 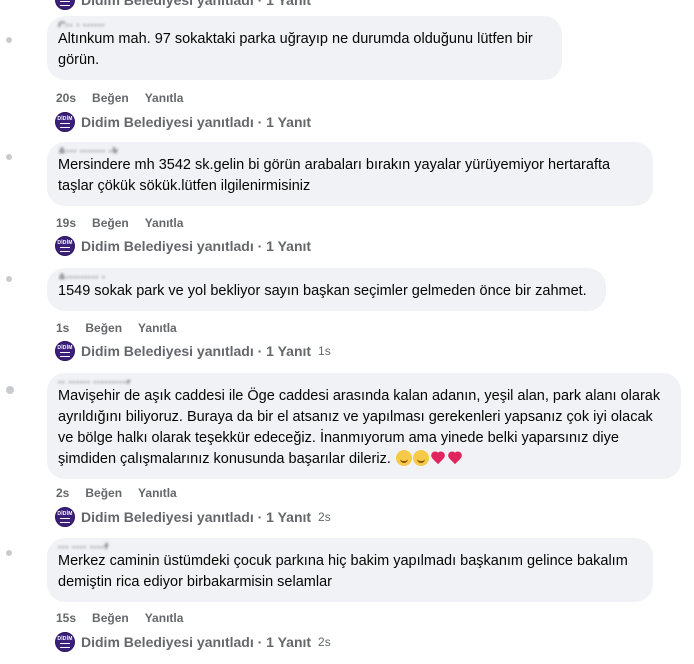 What do you see at coordinates (349, 148) in the screenshot?
I see `comment-author: A··· ······· ·k` at bounding box center [349, 148].